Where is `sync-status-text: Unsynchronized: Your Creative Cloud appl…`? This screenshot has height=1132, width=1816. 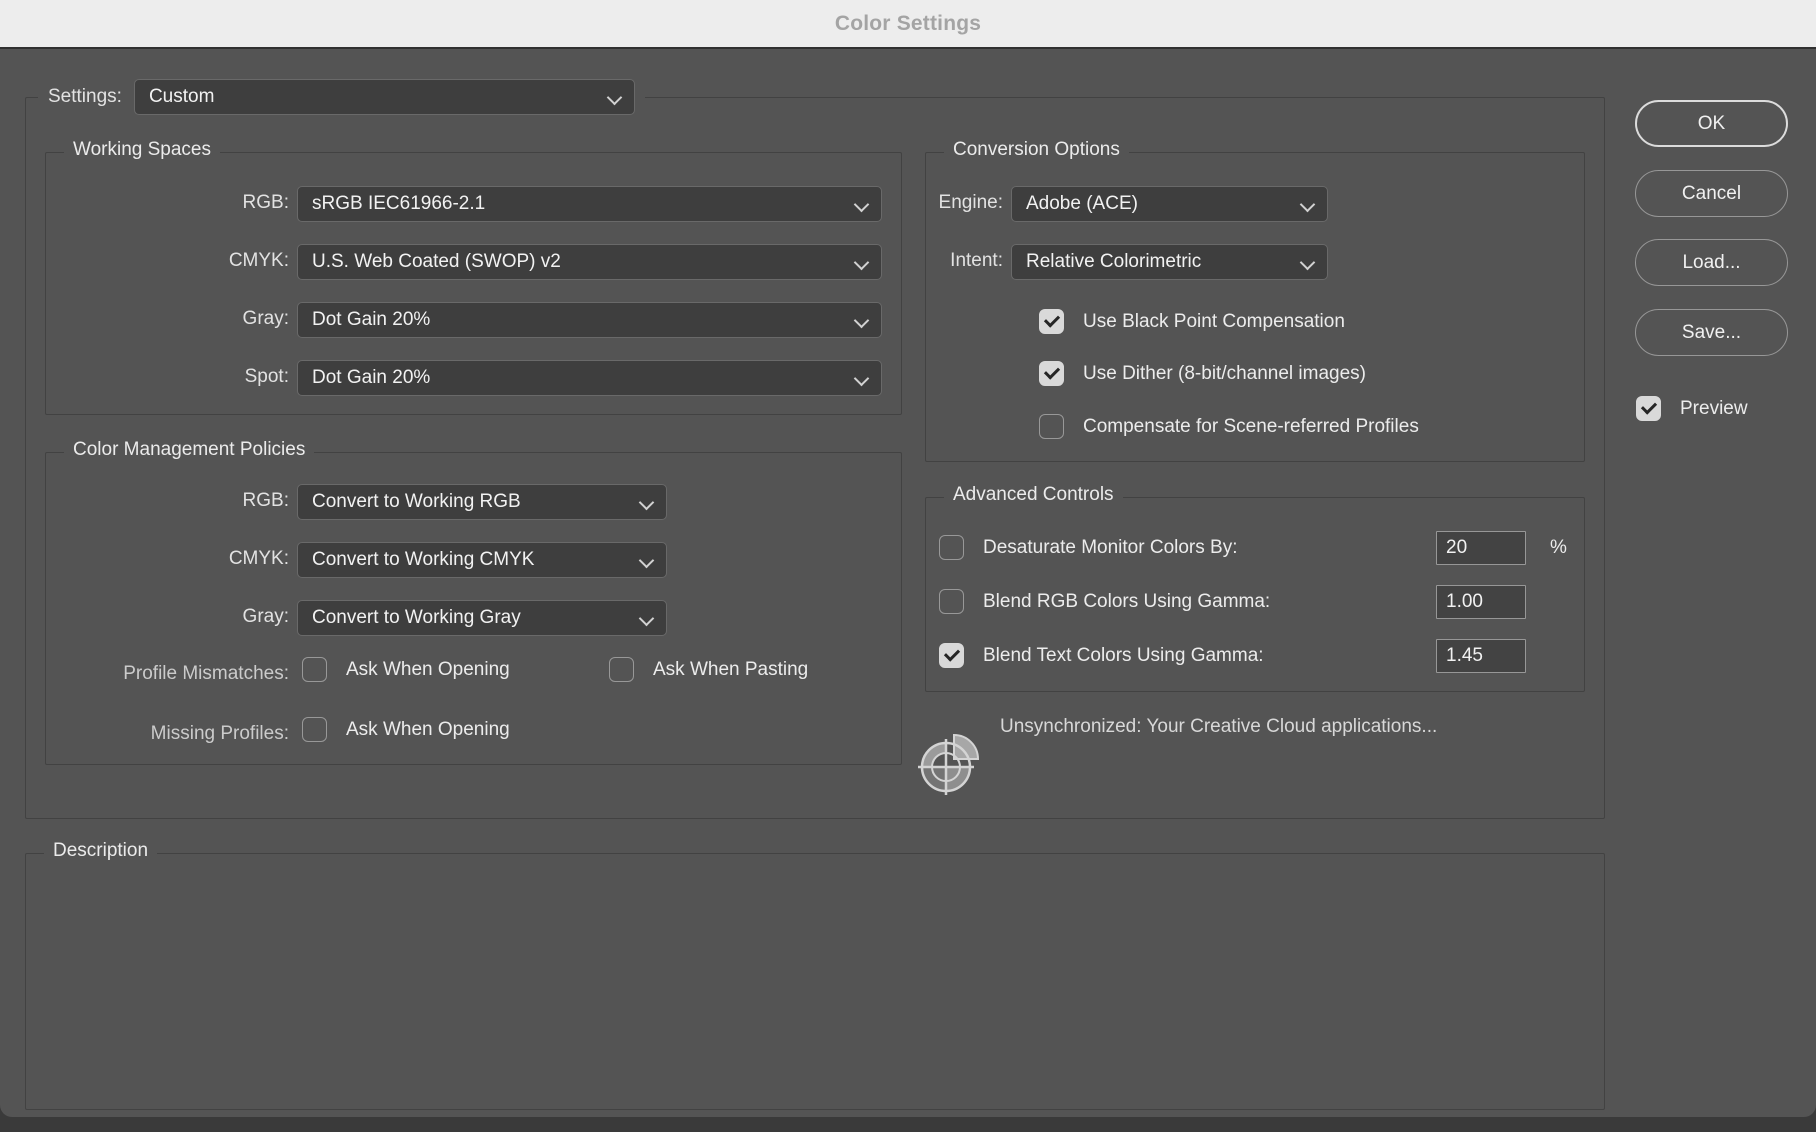
sync-status-text: Unsynchronized: Your Creative Cloud appl… is located at coordinates (1219, 726).